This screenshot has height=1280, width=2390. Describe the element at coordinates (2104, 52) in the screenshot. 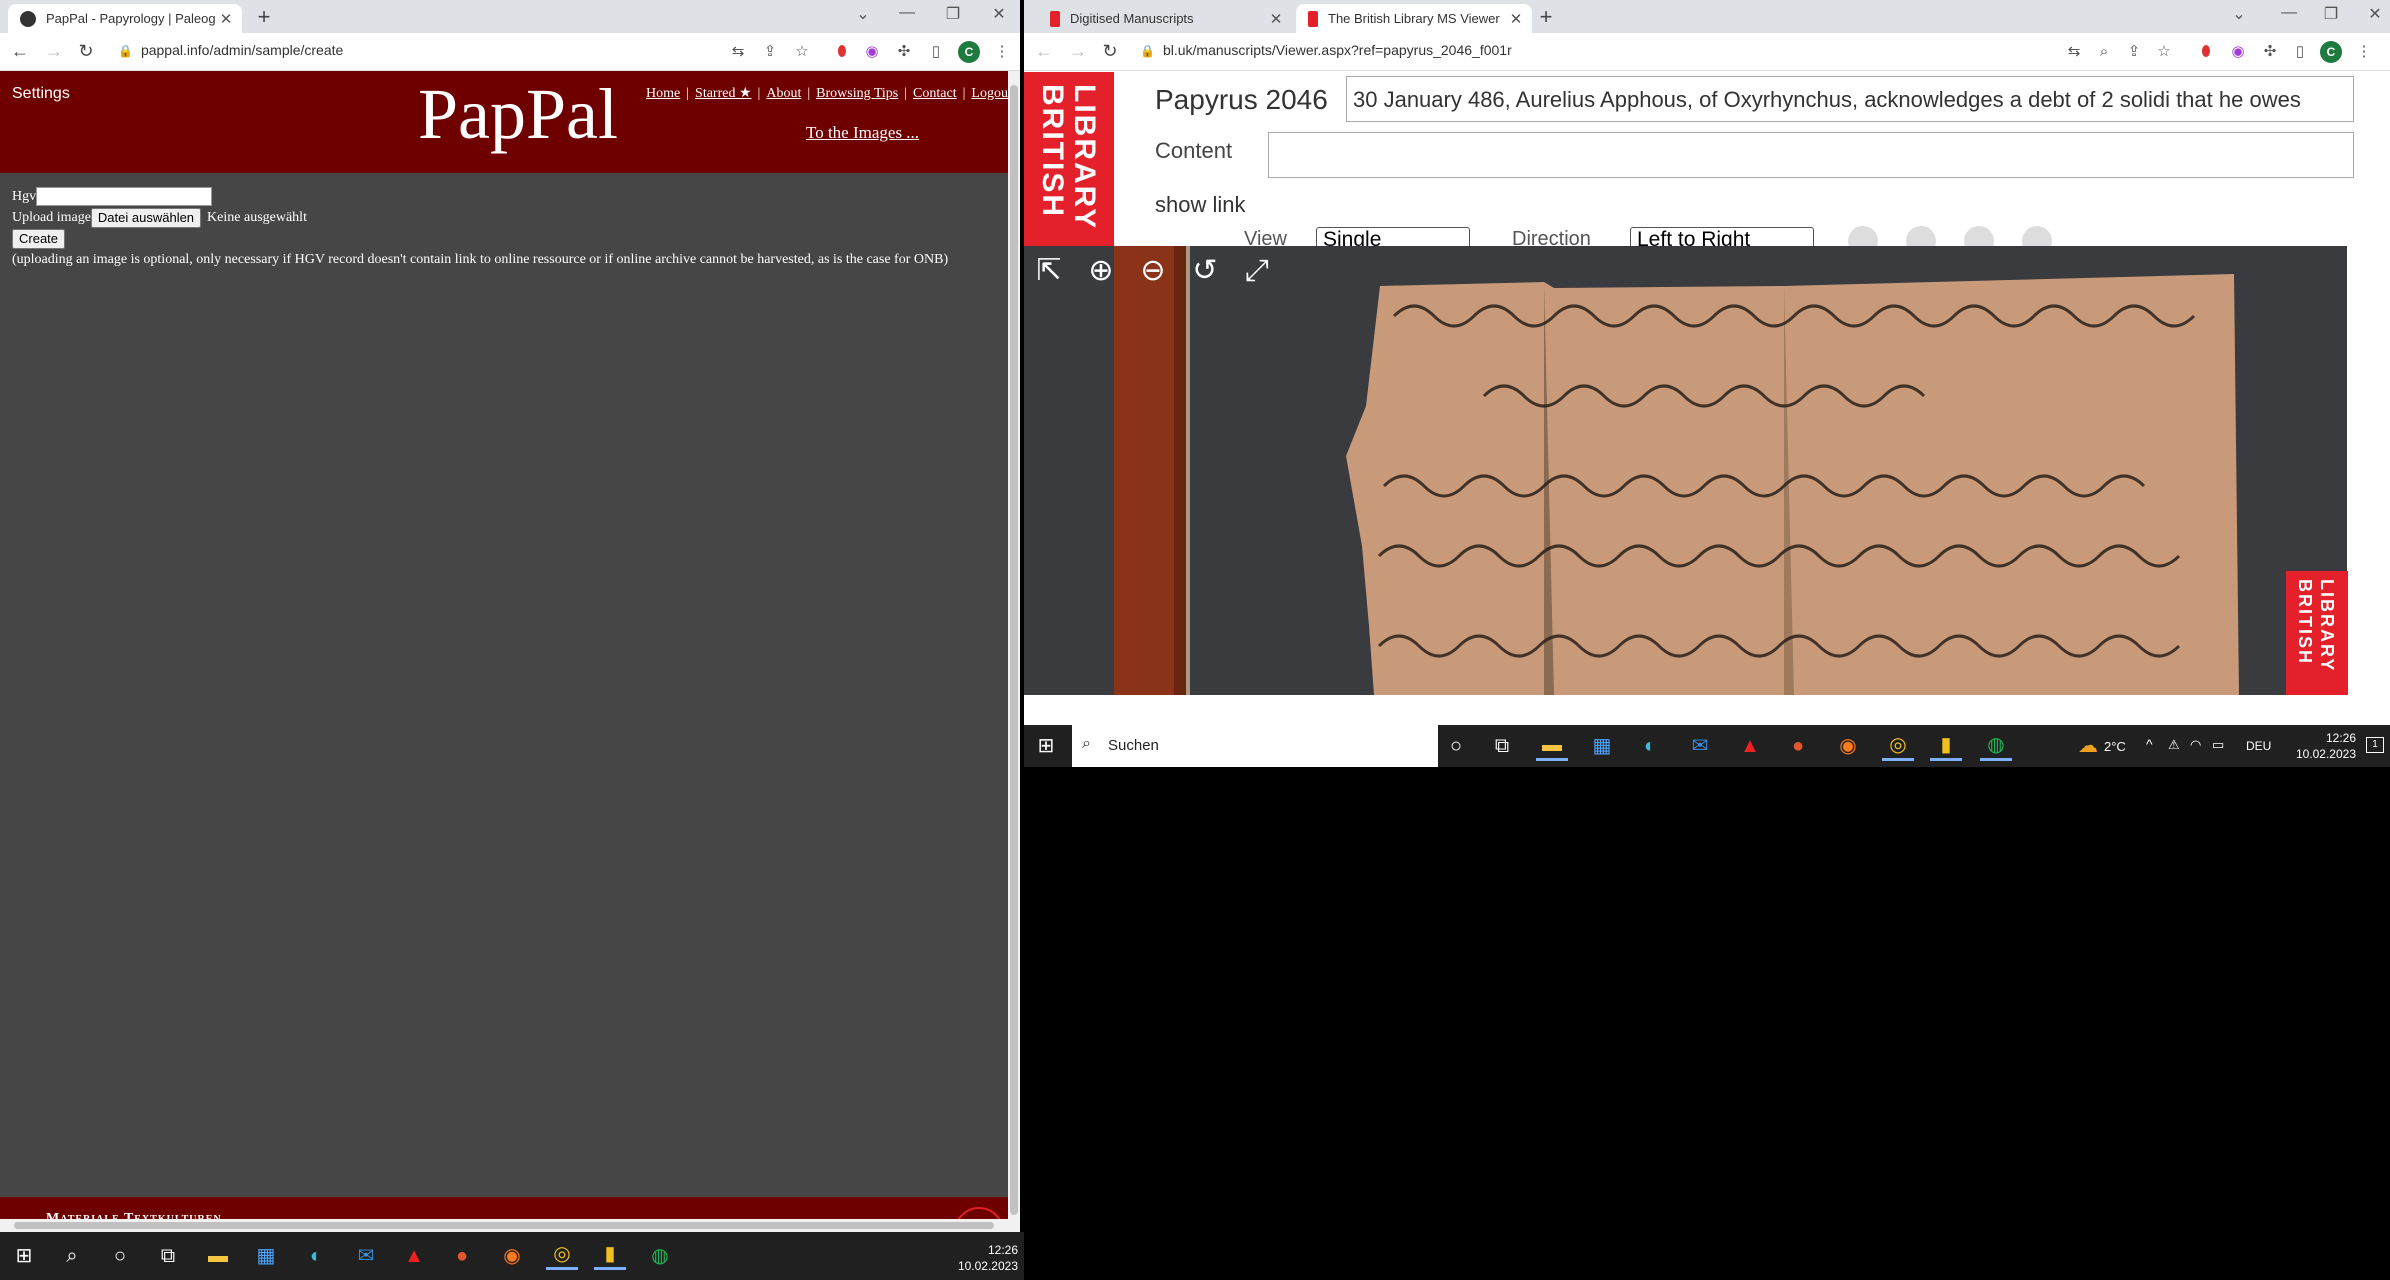

I see `zoom-icon: ⌕` at that location.